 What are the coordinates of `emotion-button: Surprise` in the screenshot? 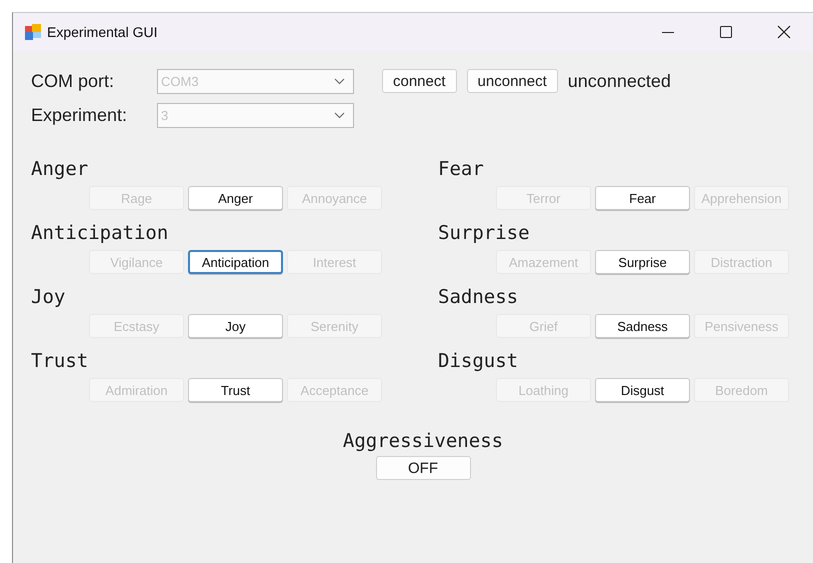 It's located at (642, 262).